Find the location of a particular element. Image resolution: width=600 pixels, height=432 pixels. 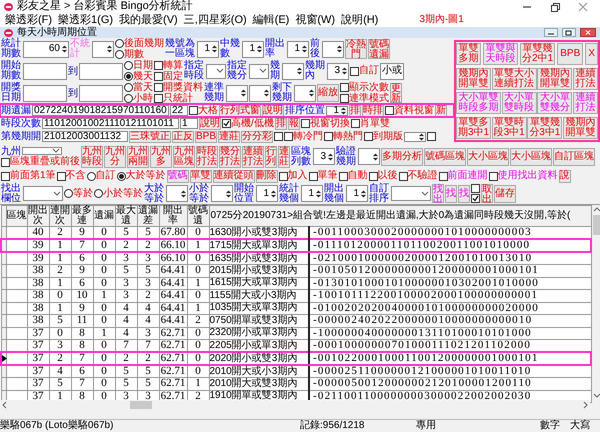

menu-item: 我的最愛(V) is located at coordinates (148, 20).